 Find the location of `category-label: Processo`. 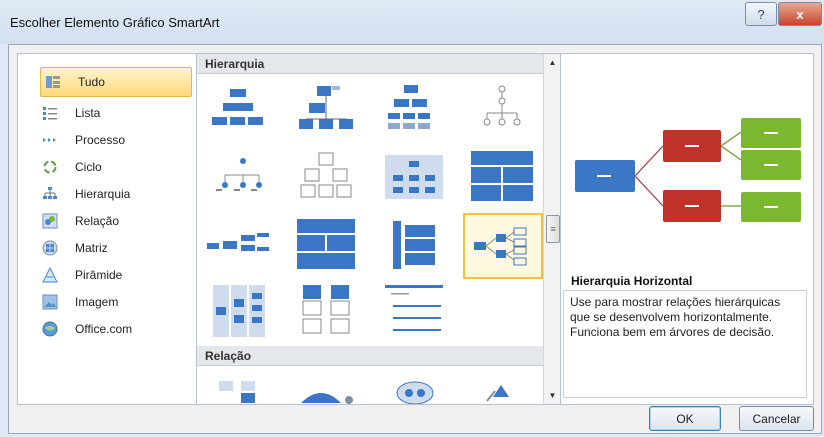

category-label: Processo is located at coordinates (100, 140).